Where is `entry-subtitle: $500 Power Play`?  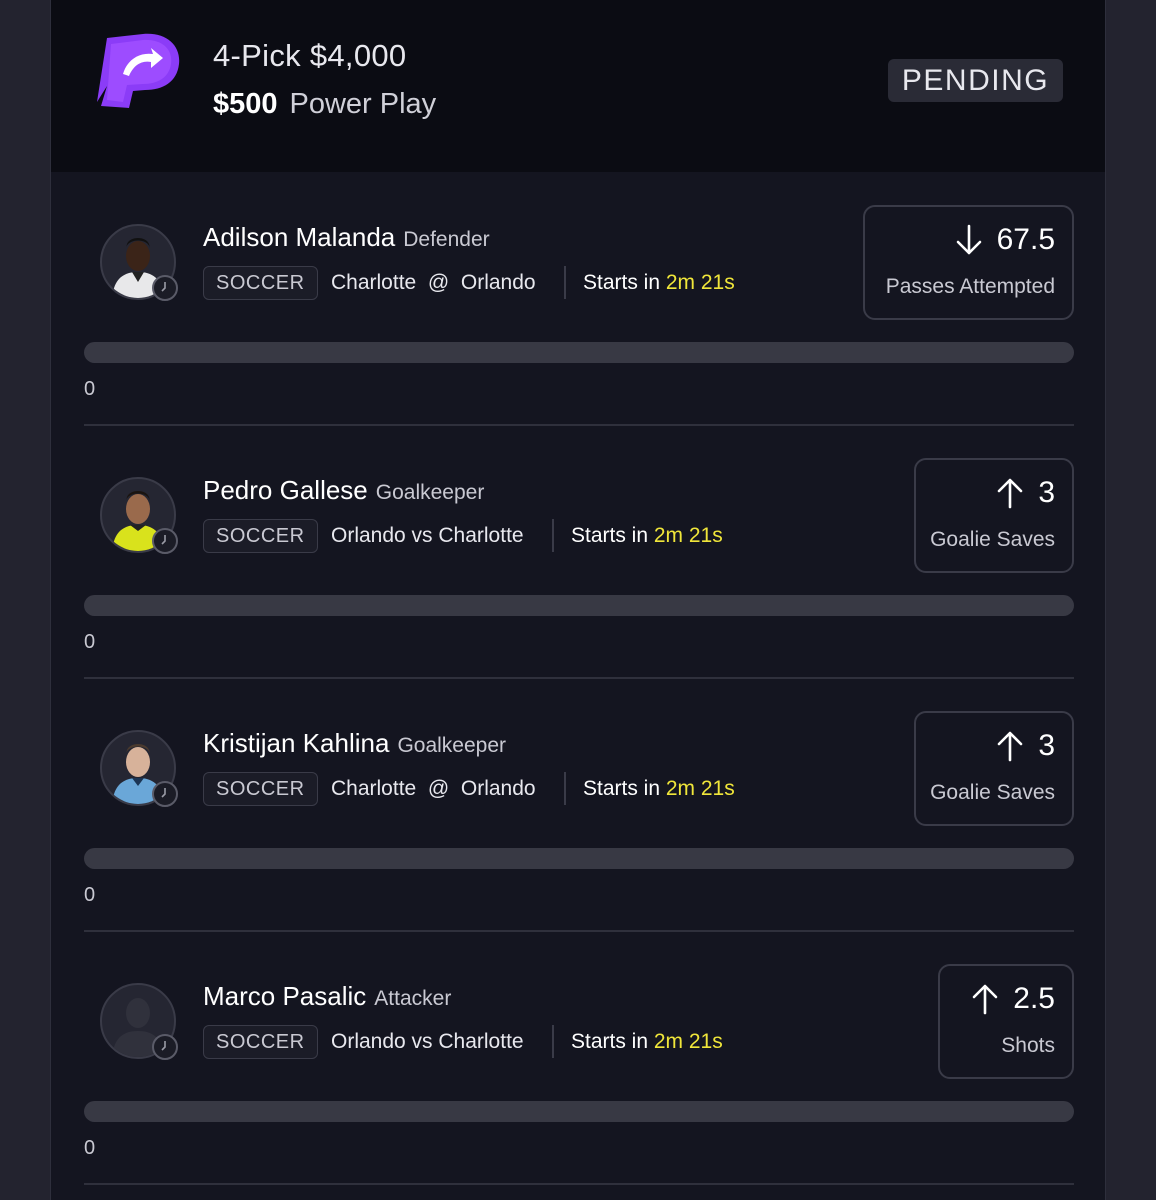
entry-subtitle: $500 Power Play is located at coordinates (324, 104).